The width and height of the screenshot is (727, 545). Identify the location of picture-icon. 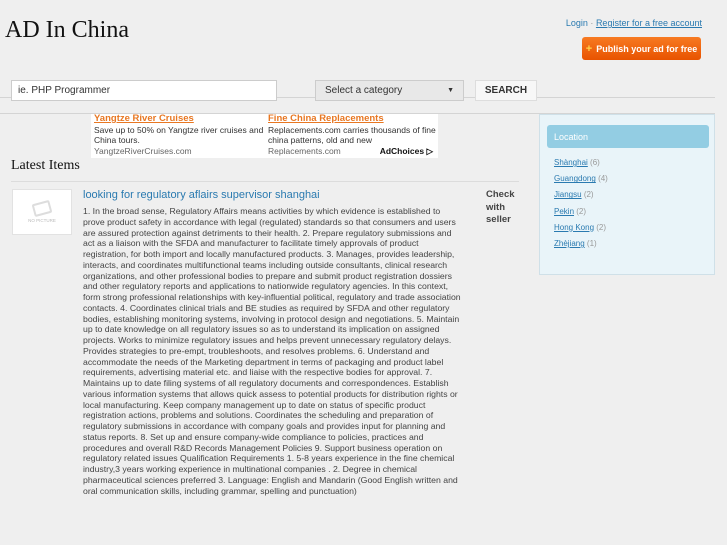
(42, 208).